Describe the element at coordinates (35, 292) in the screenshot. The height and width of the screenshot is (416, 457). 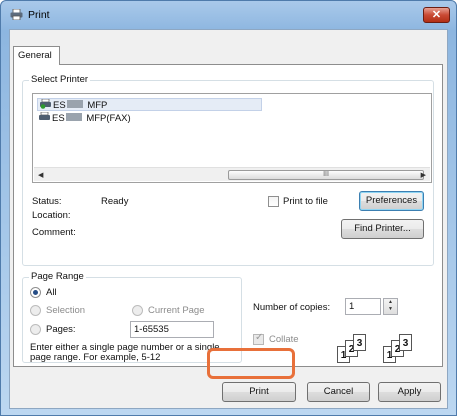
I see `radio-all` at that location.